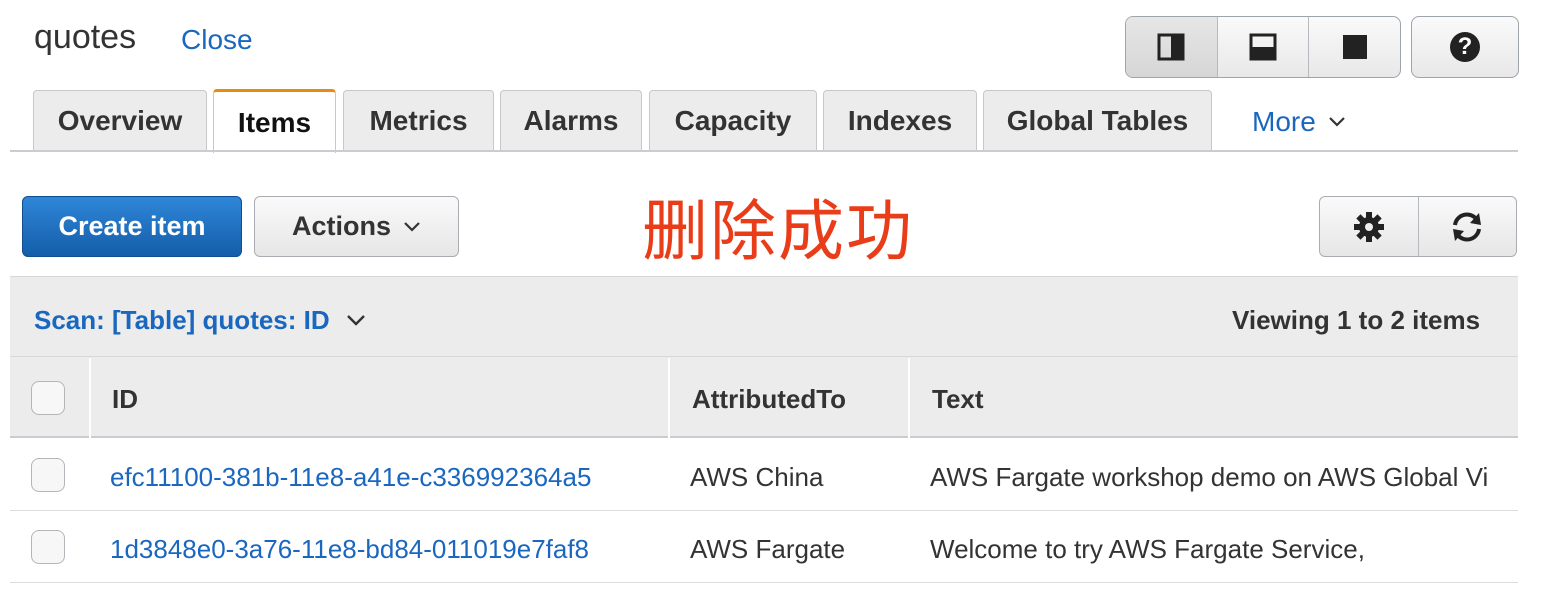 Image resolution: width=1544 pixels, height=594 pixels. Describe the element at coordinates (764, 151) in the screenshot. I see `tabs-divider` at that location.